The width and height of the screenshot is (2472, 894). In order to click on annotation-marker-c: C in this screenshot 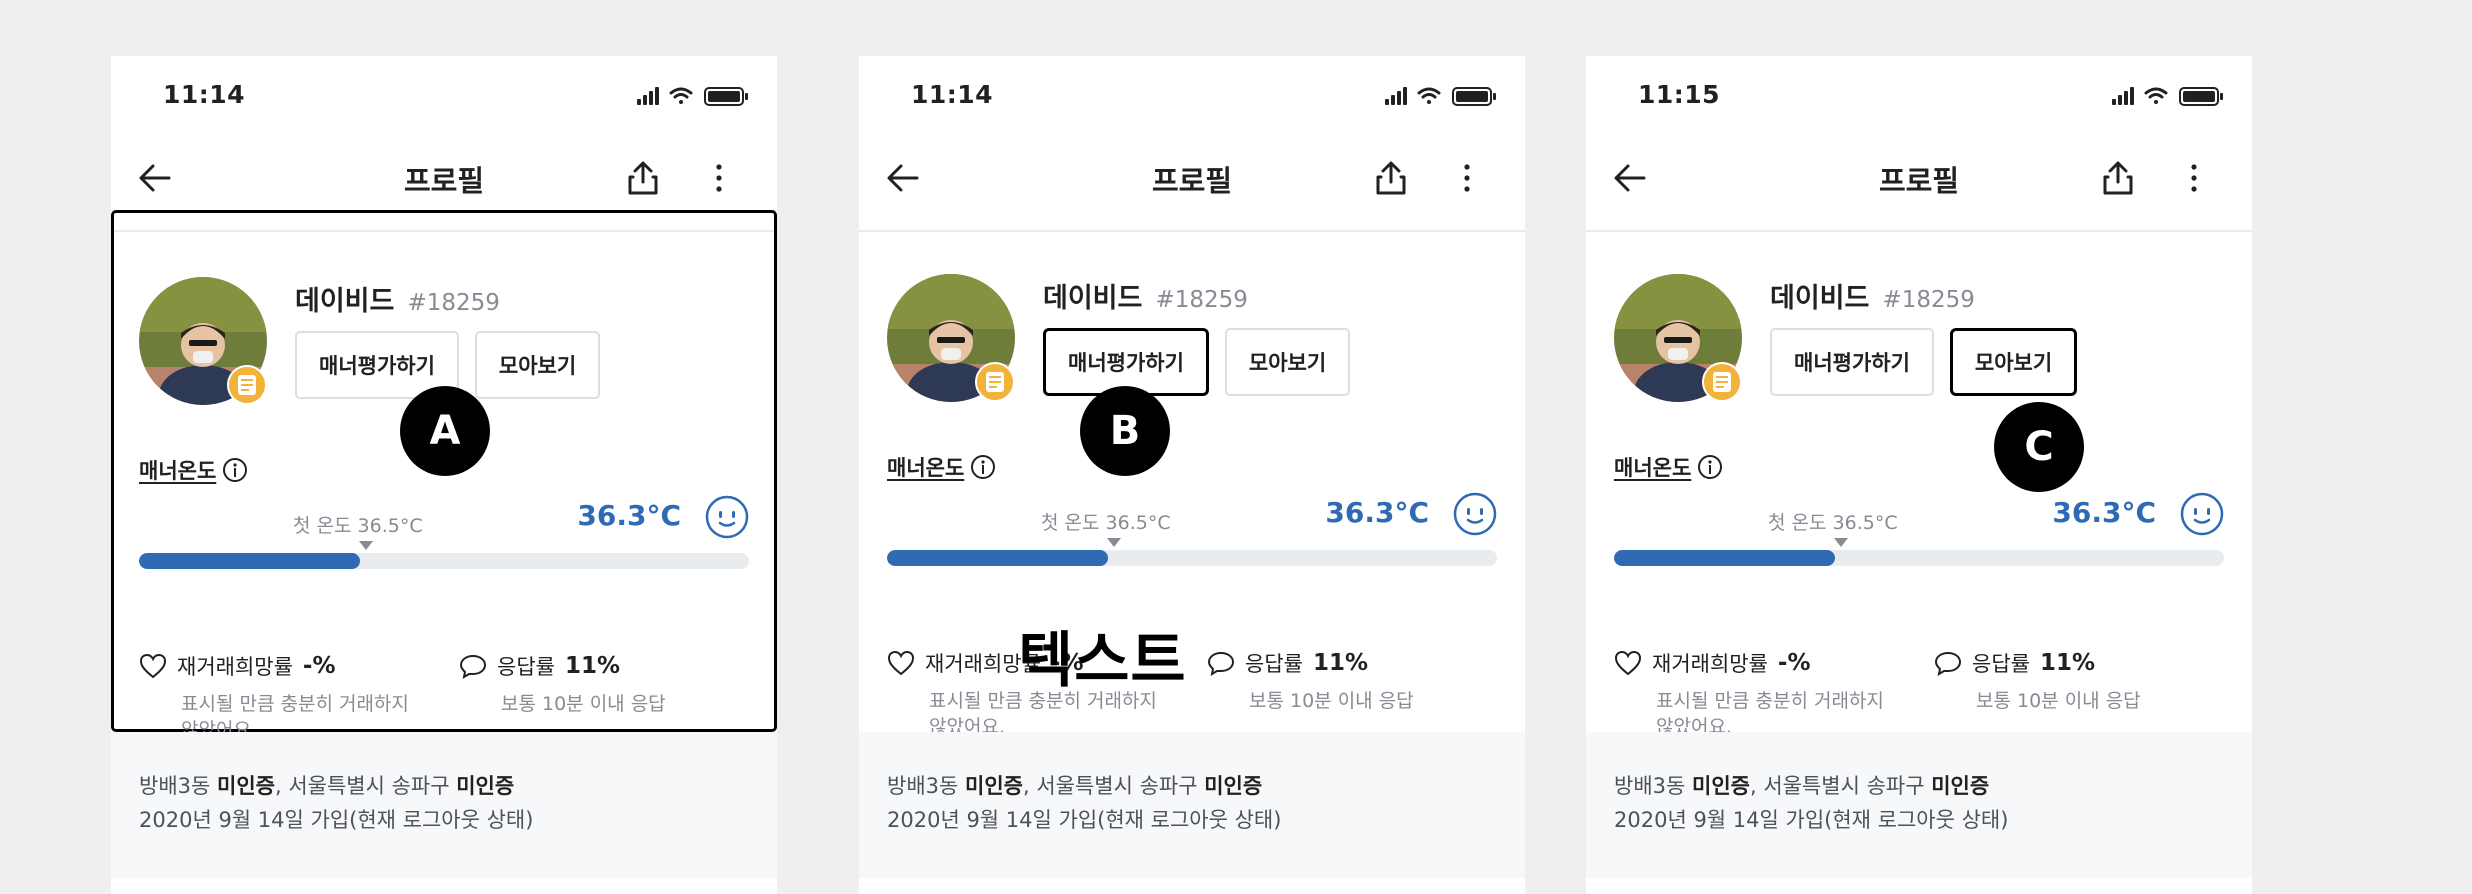, I will do `click(2039, 447)`.